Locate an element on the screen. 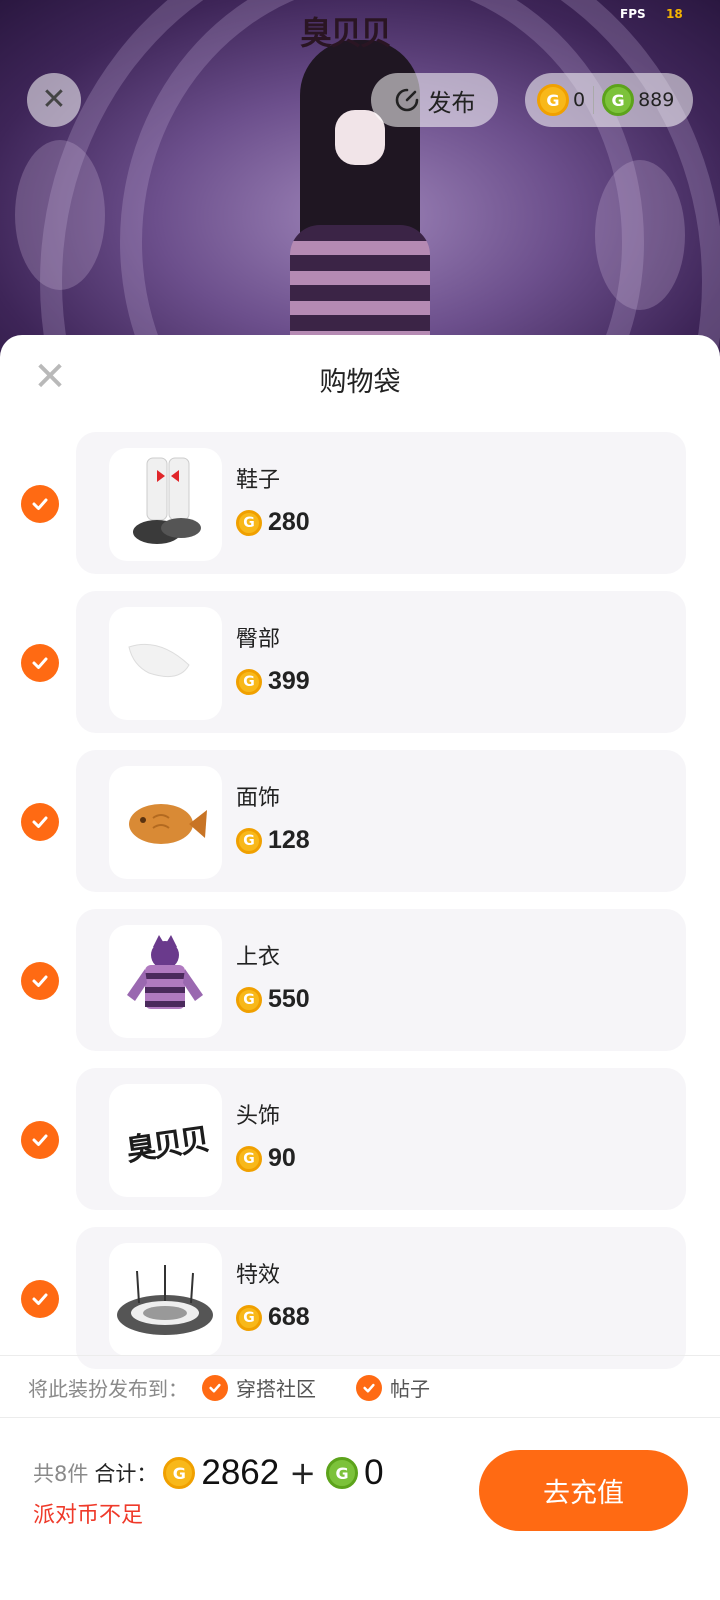  list-item: 臭贝贝 头饰 G 90 is located at coordinates (360, 1147).